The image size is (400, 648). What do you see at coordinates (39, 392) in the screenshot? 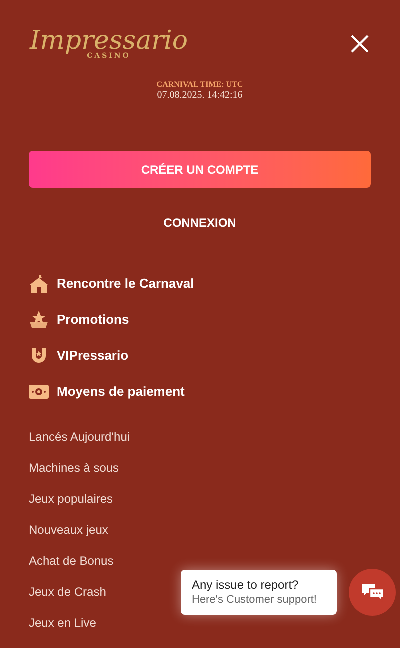
I see `cash-icon` at bounding box center [39, 392].